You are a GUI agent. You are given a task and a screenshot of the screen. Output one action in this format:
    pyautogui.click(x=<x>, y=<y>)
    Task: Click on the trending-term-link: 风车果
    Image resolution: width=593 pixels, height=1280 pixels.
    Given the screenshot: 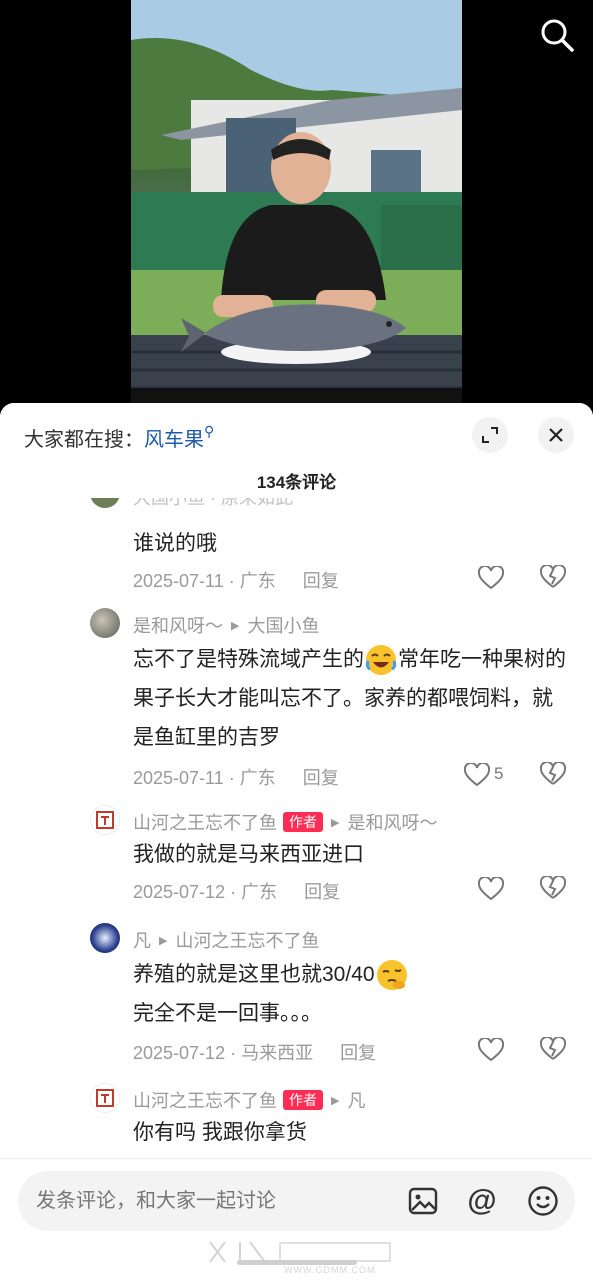 What is the action you would take?
    pyautogui.click(x=174, y=440)
    